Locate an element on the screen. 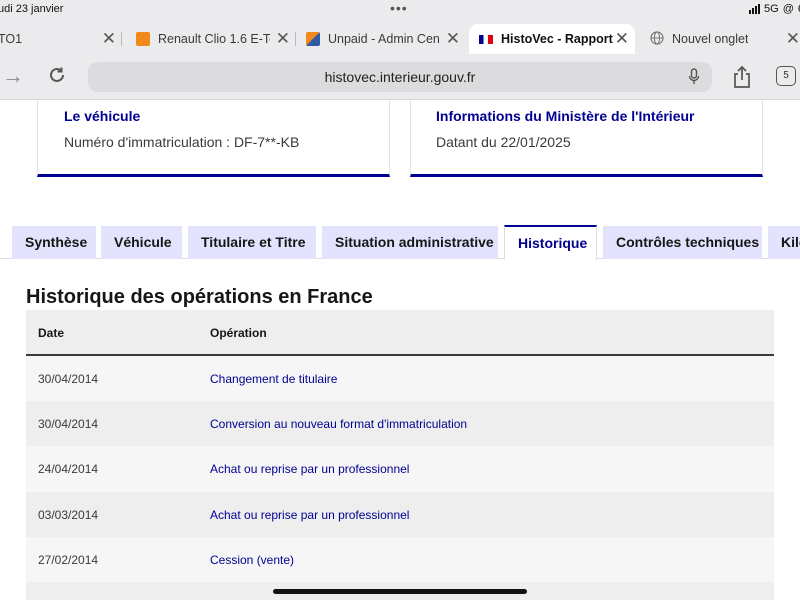 This screenshot has height=600, width=800. url-text: histovec.interieur.gouv.fr is located at coordinates (400, 77).